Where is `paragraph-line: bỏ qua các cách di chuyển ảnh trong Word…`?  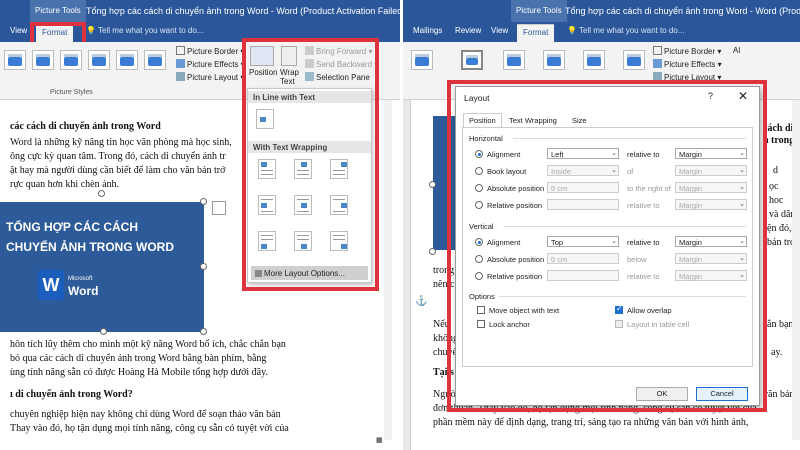 paragraph-line: bỏ qua các cách di chuyển ảnh trong Word… is located at coordinates (138, 358).